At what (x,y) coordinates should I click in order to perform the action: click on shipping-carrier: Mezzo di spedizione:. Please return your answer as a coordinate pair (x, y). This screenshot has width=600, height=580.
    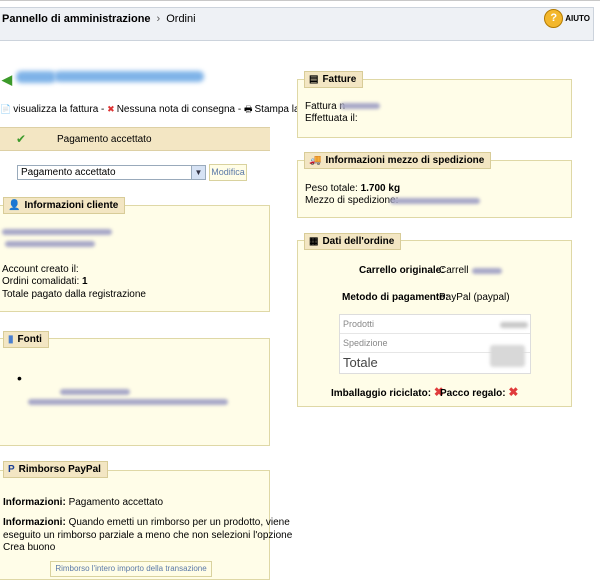
    Looking at the image, I should click on (351, 200).